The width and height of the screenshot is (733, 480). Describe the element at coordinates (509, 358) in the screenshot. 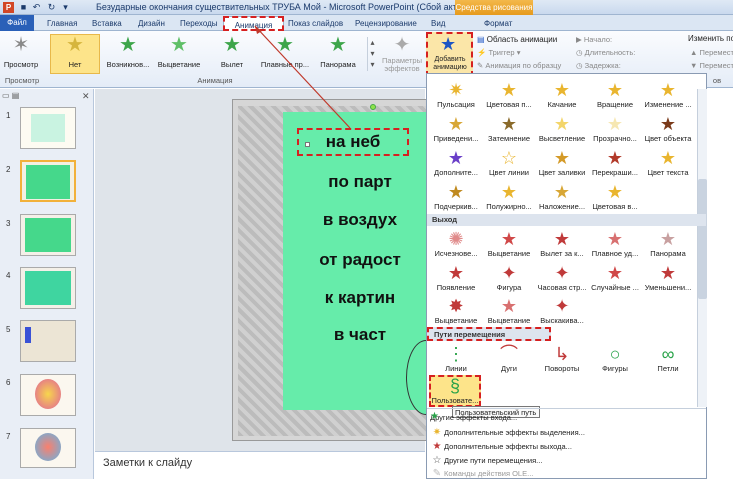

I see `path-arcs: ⌒ Дуги` at that location.